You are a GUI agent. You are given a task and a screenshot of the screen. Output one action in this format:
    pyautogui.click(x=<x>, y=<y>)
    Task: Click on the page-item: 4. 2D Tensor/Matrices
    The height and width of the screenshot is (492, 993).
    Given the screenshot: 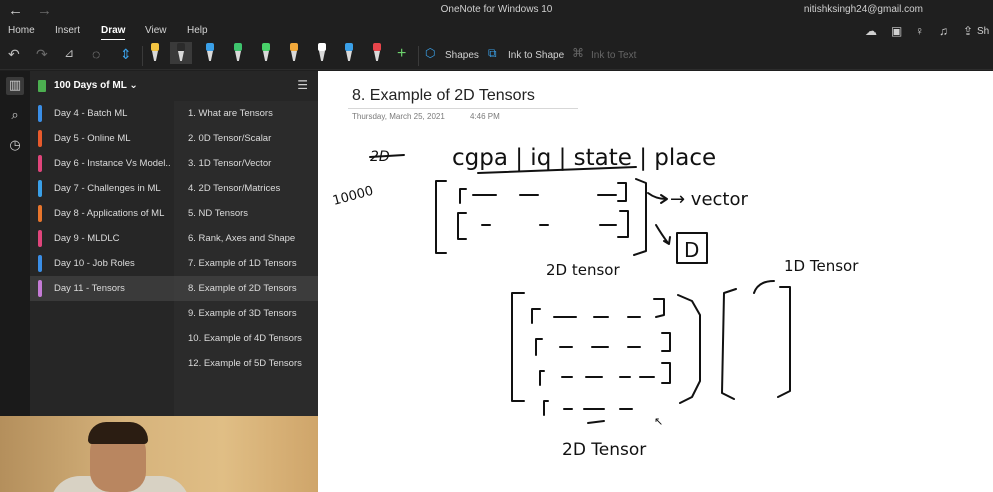 What is the action you would take?
    pyautogui.click(x=246, y=188)
    